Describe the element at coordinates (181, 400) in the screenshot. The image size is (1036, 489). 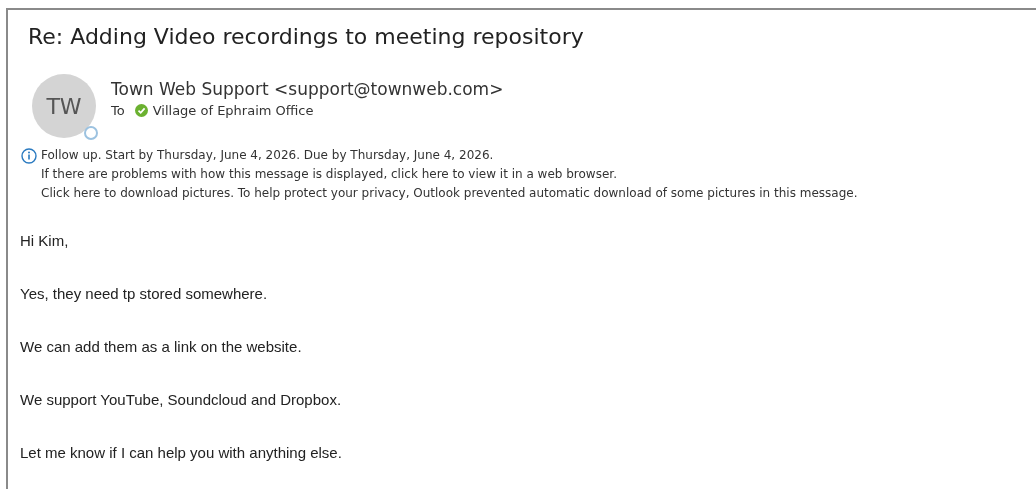
I see `body-paragraph: We support YouTube, Soundcloud and Dropbox.` at that location.